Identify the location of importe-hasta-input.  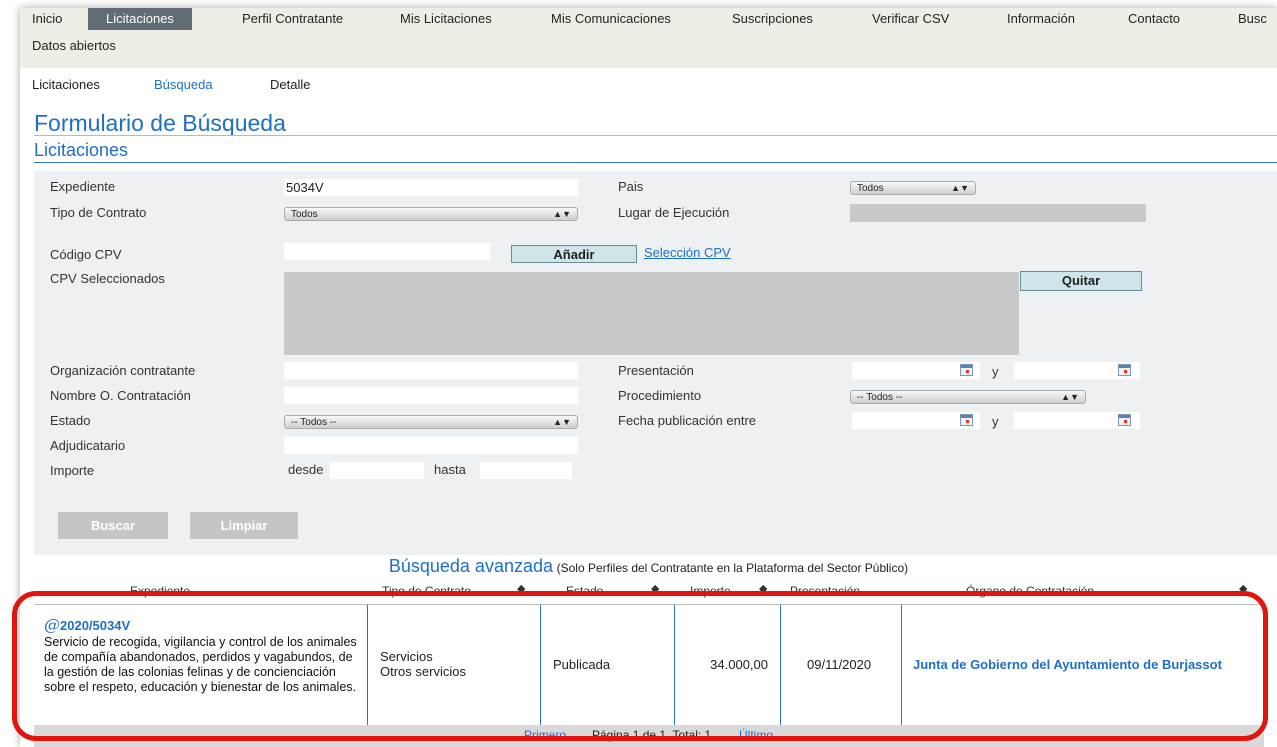
(526, 470).